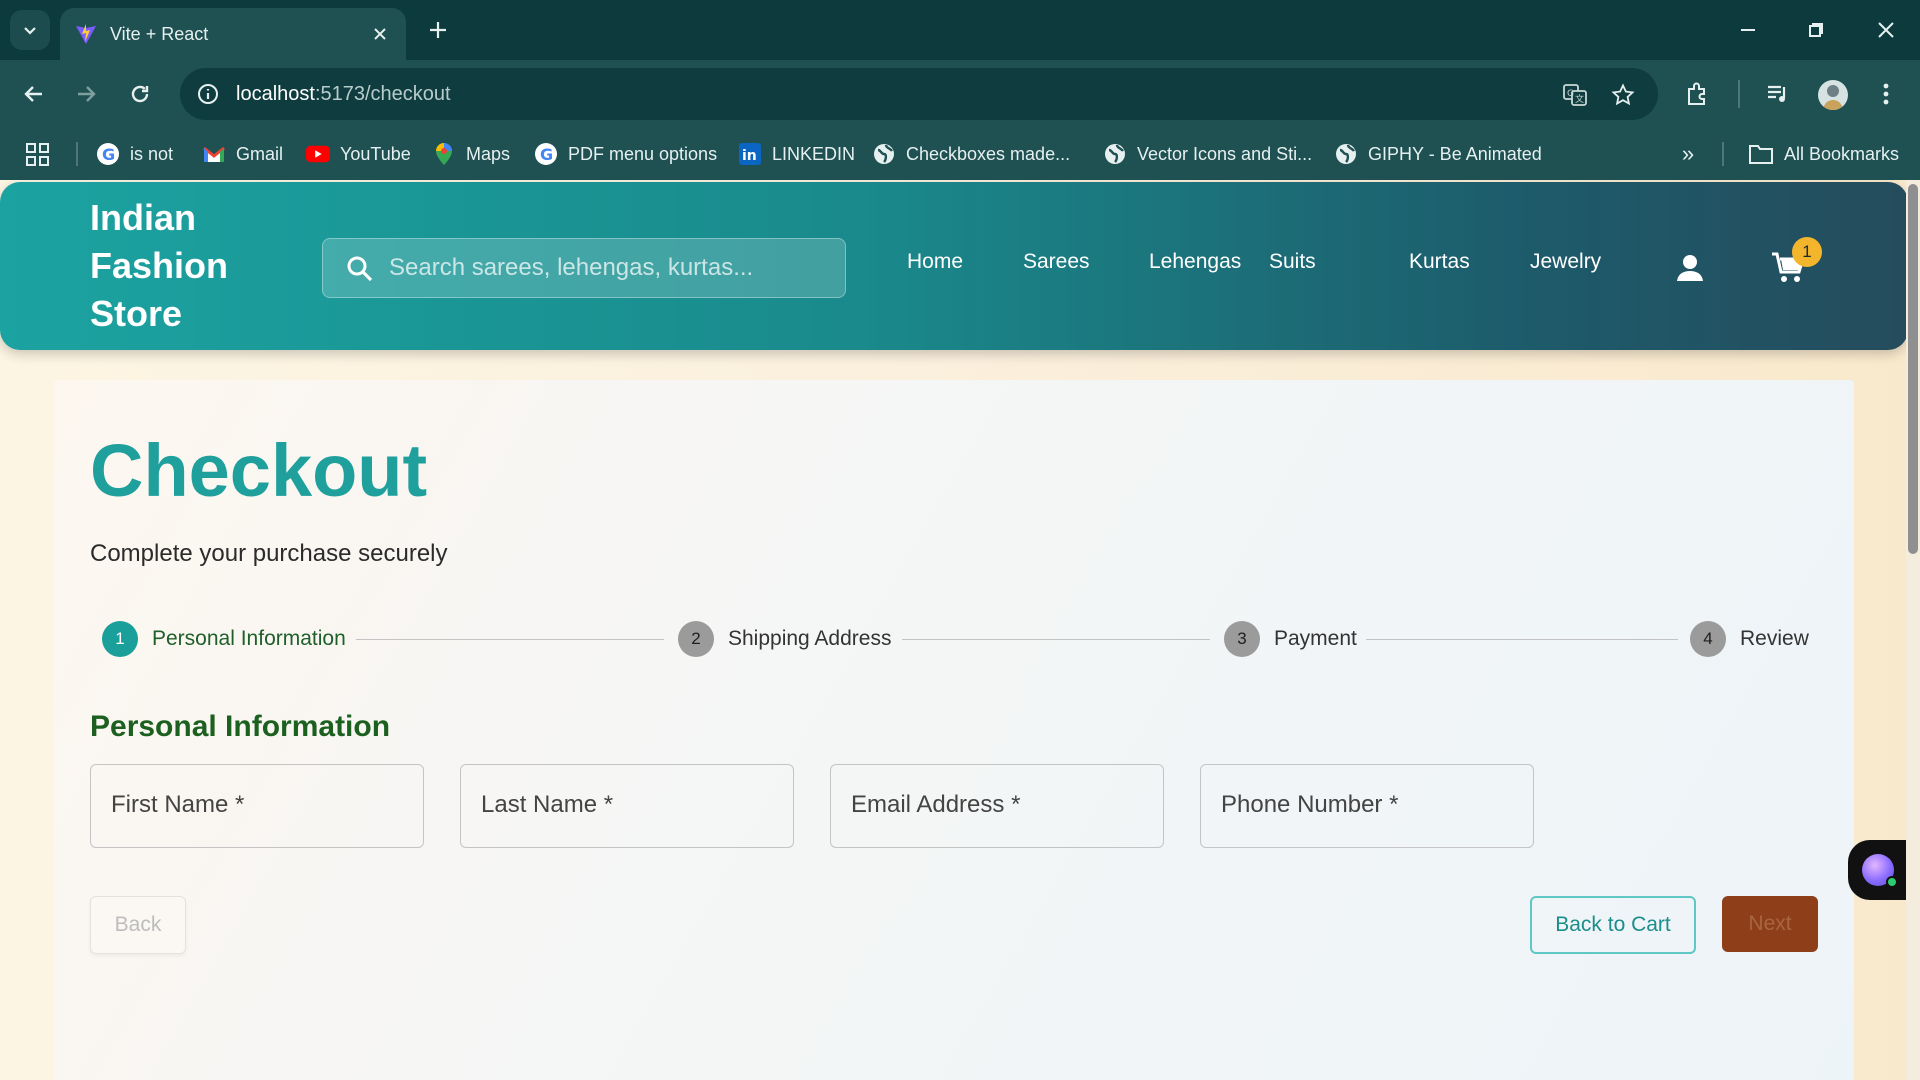 The width and height of the screenshot is (1920, 1080). I want to click on profile-avatar, so click(1833, 95).